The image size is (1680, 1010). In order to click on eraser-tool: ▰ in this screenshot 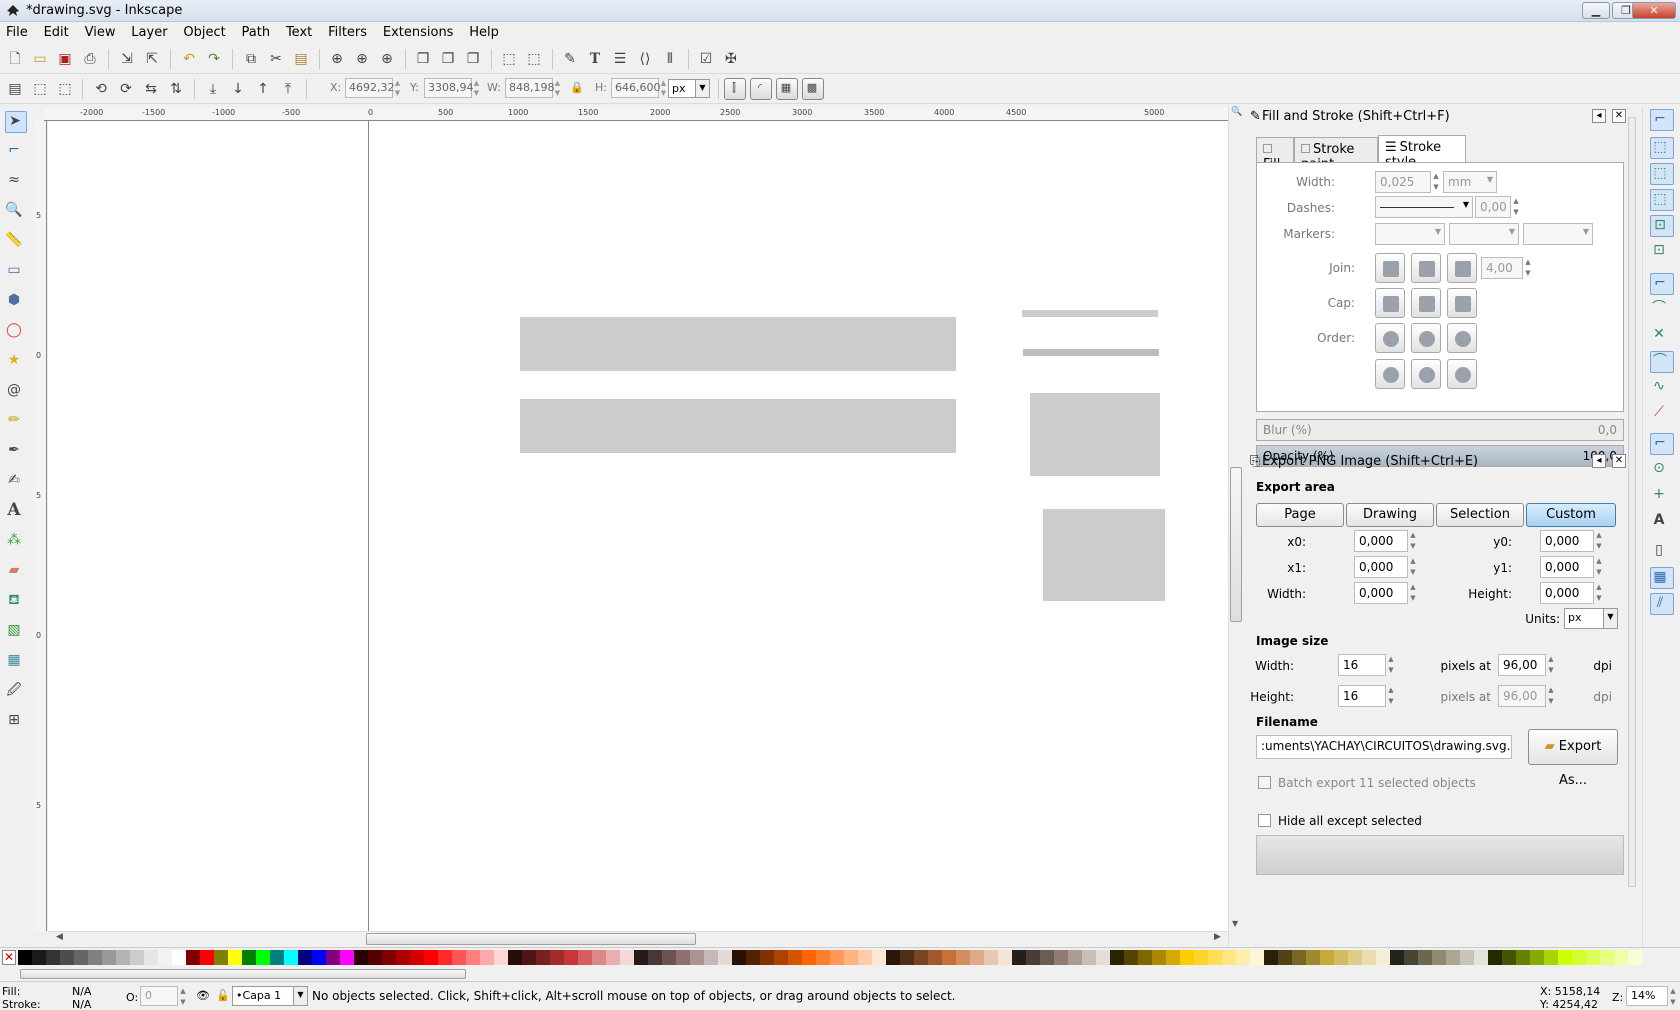, I will do `click(16, 572)`.